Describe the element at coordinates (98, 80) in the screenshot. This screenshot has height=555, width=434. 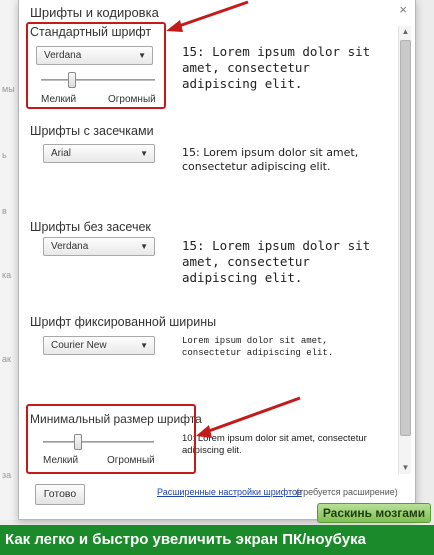
I see `standard-size-slider` at that location.